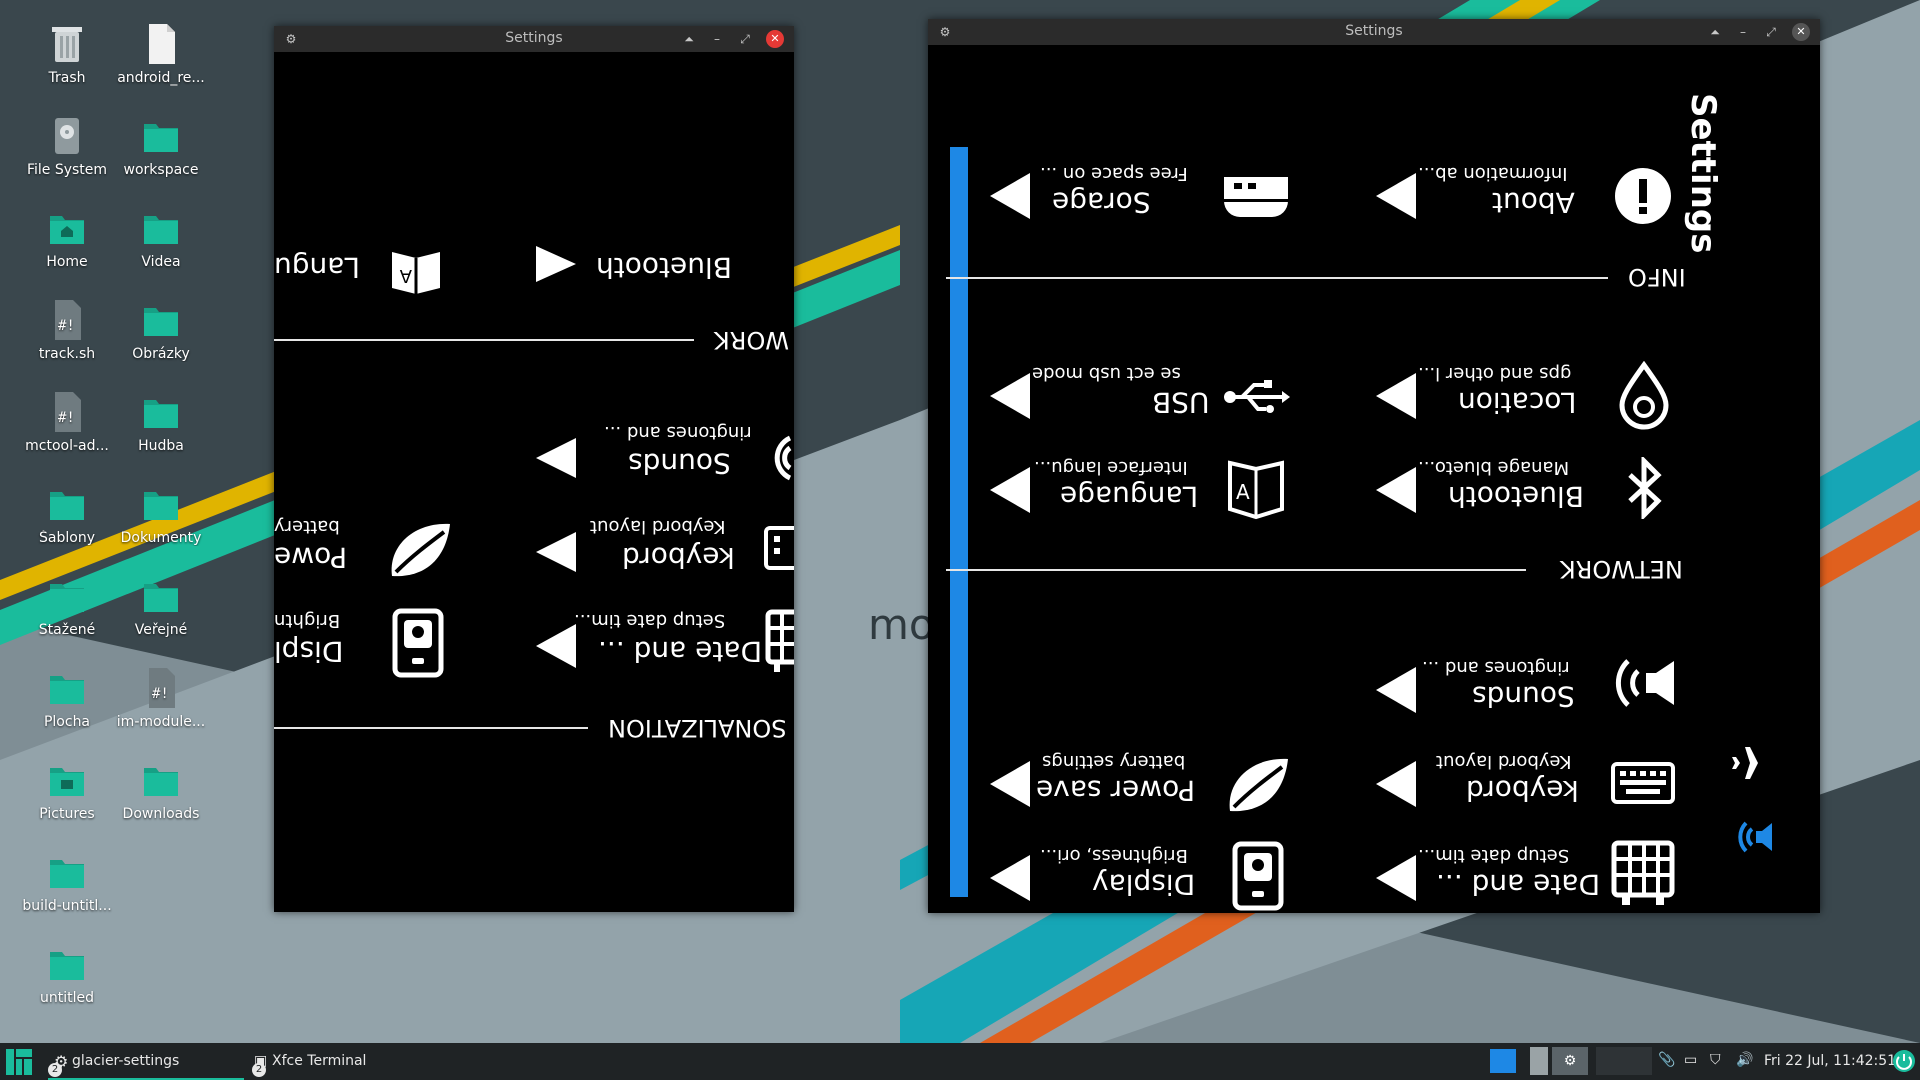 The width and height of the screenshot is (1920, 1080). Describe the element at coordinates (1644, 488) in the screenshot. I see `bluetooth-icon` at that location.